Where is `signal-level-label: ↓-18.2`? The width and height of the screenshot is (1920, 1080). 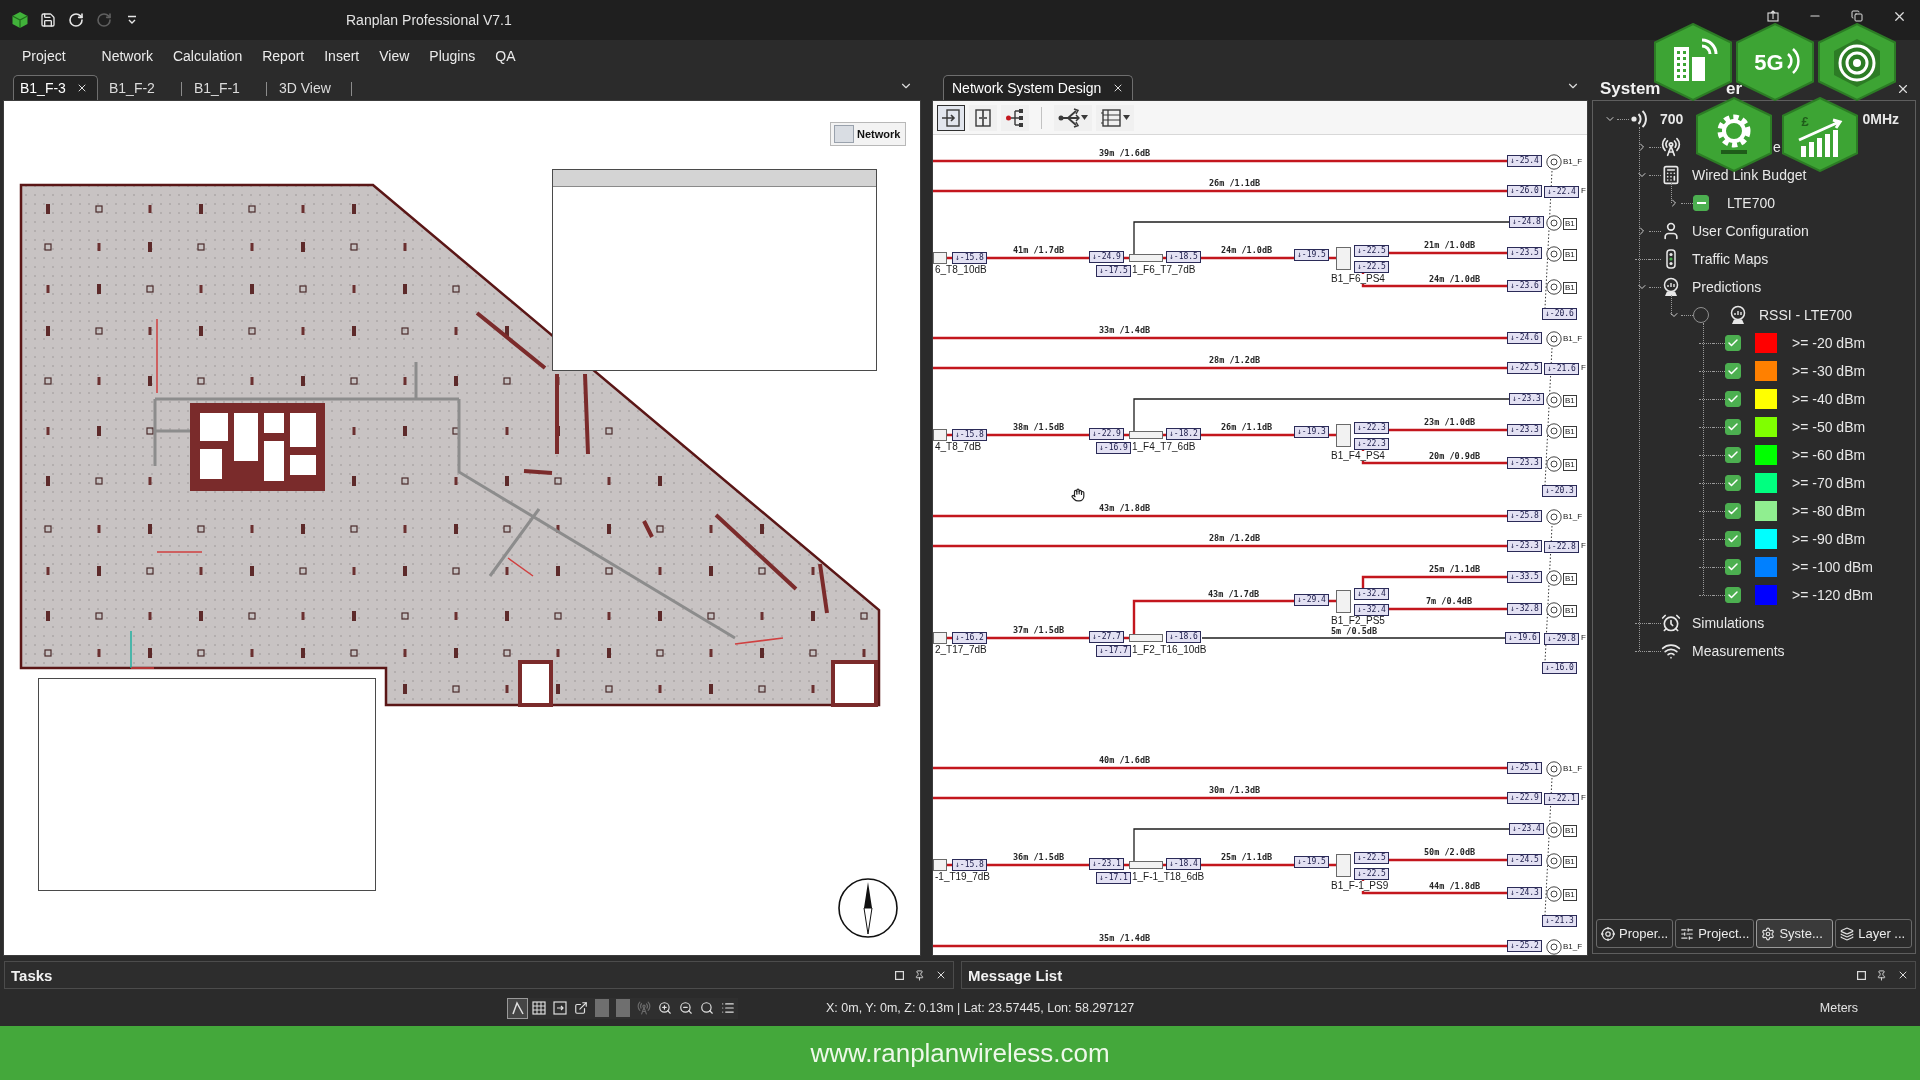
signal-level-label: ↓-18.2 is located at coordinates (1183, 434).